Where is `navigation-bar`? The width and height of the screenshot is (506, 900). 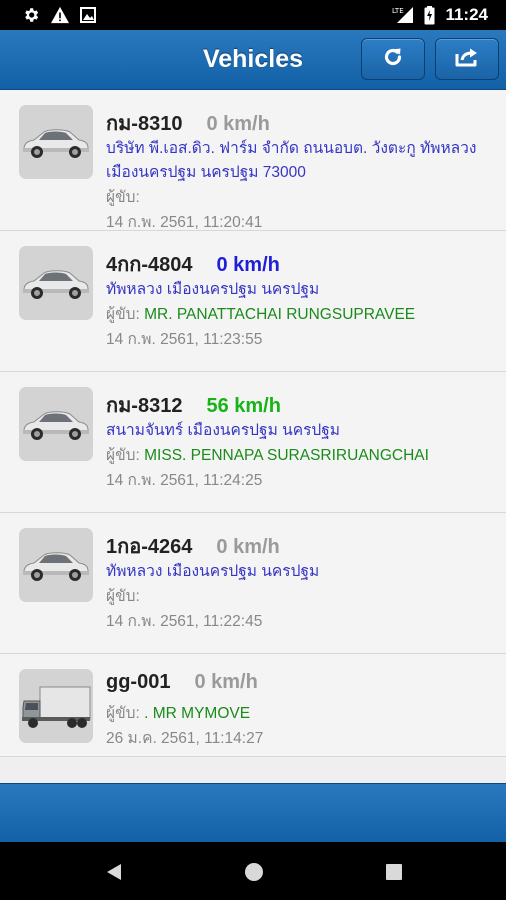
navigation-bar is located at coordinates (253, 871).